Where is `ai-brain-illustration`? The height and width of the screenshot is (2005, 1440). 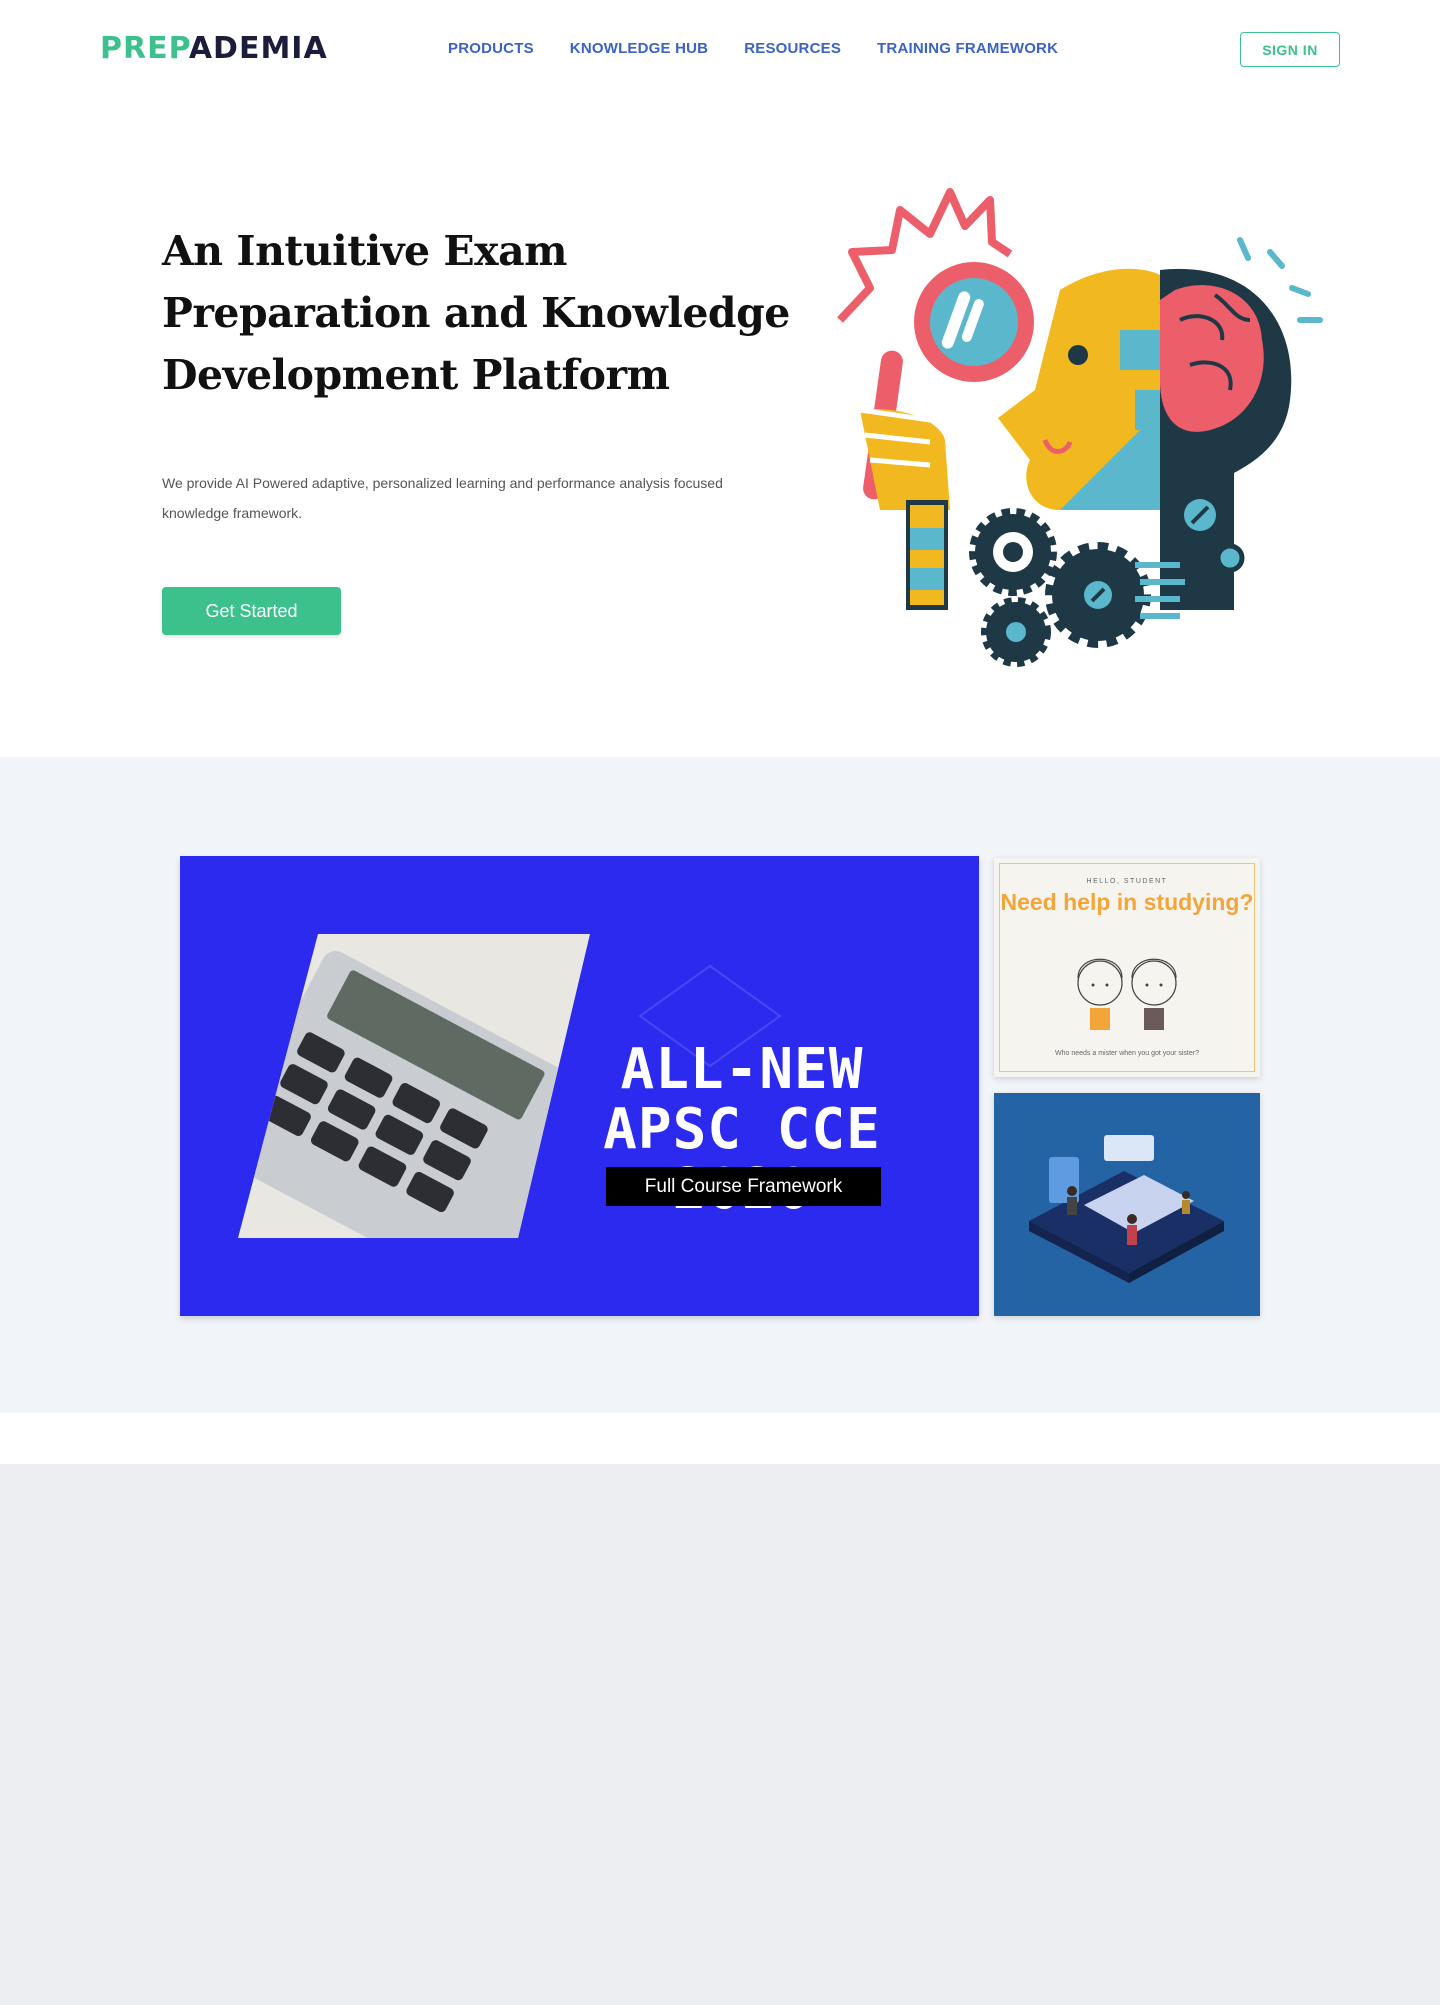 ai-brain-illustration is located at coordinates (1080, 427).